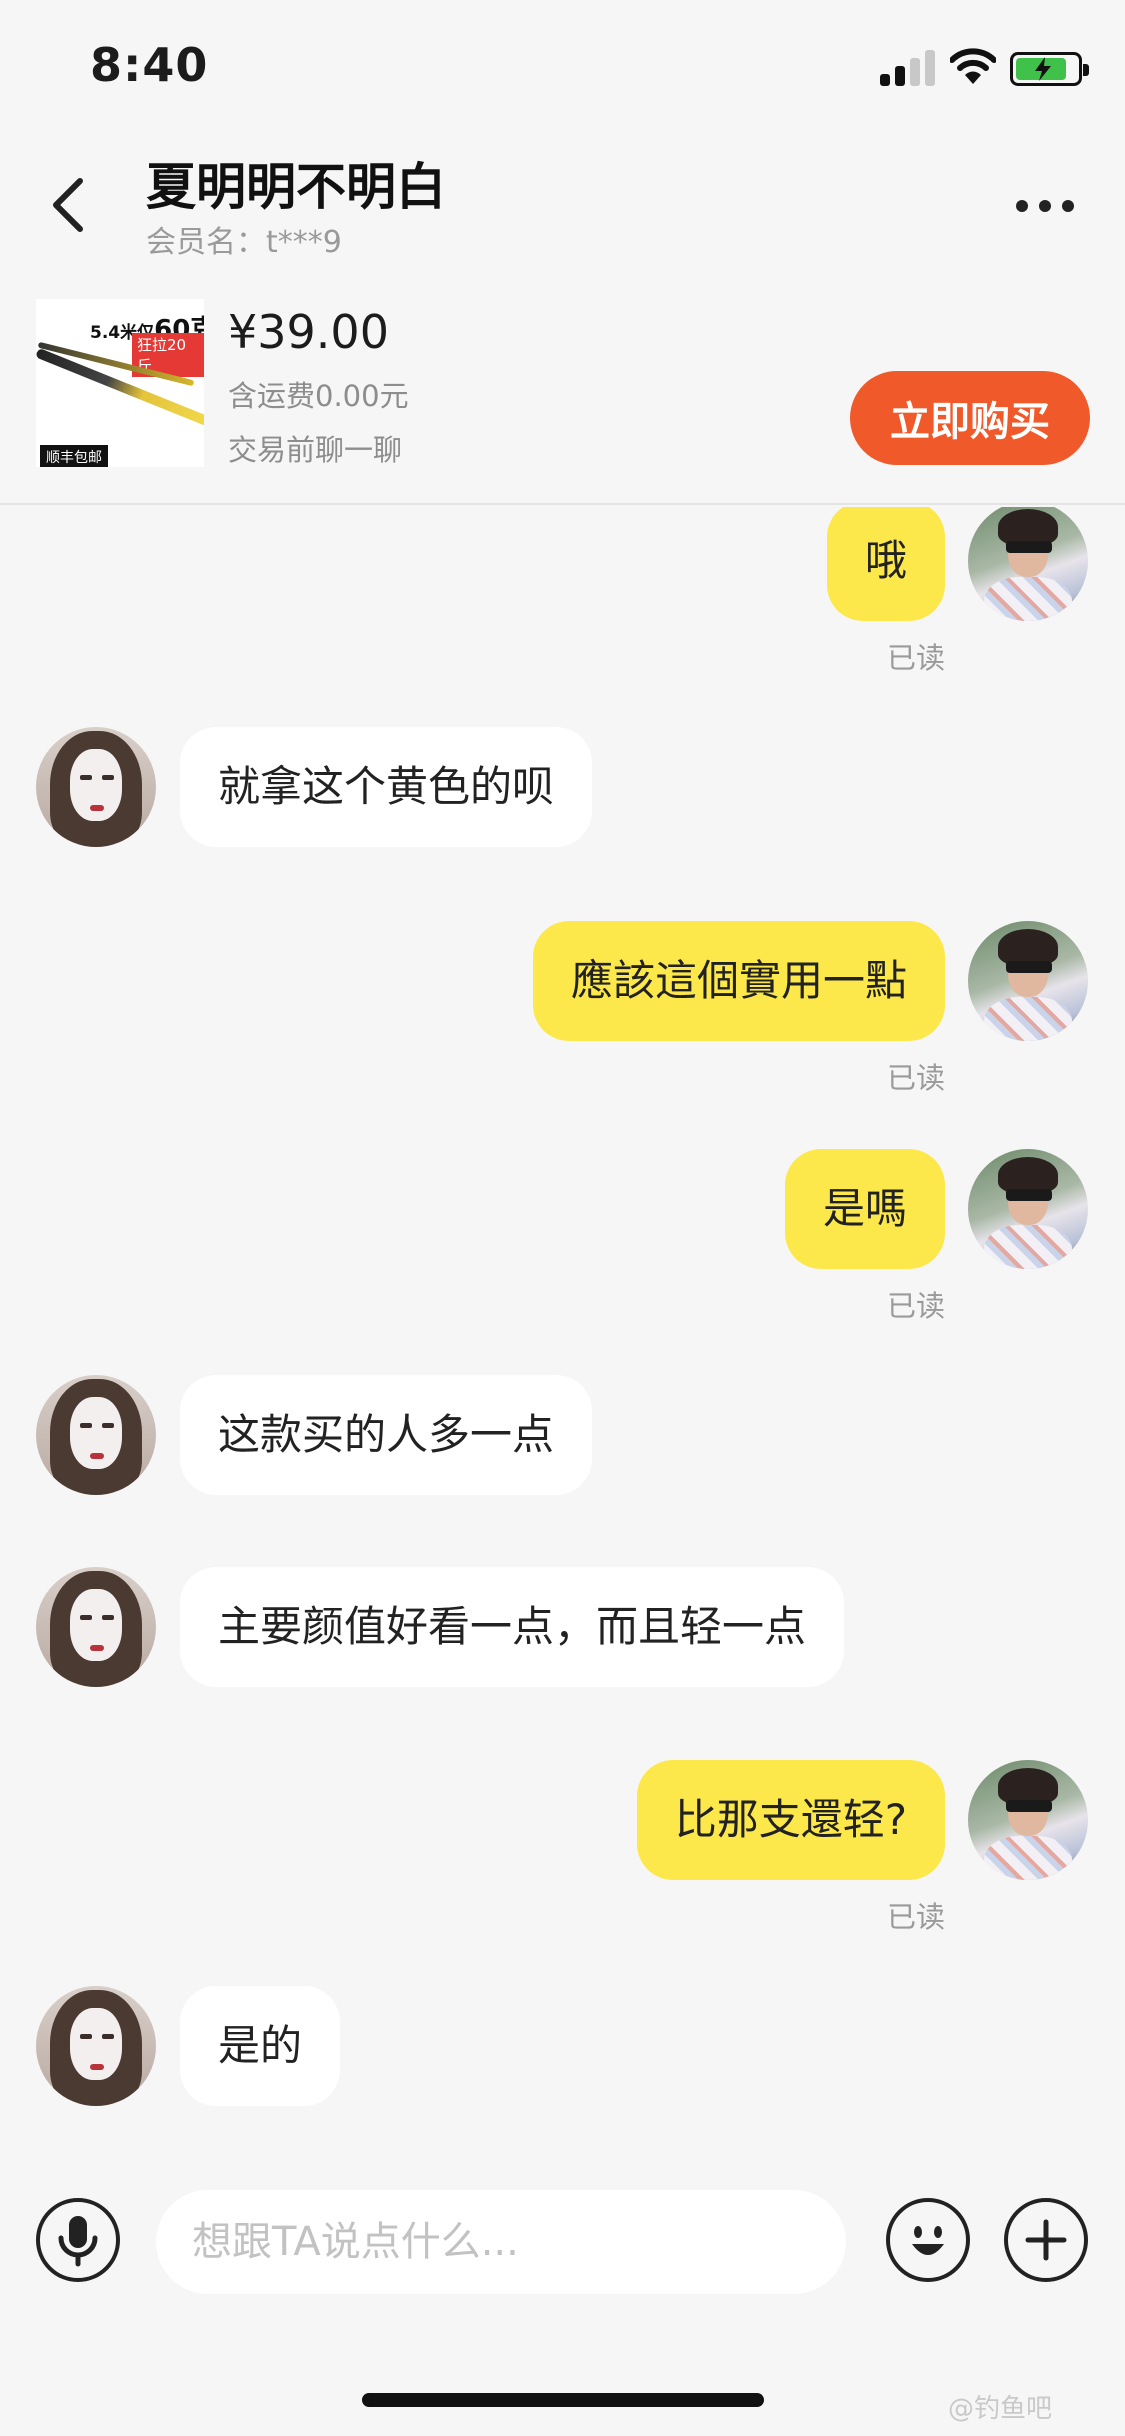 This screenshot has width=1125, height=2436. I want to click on message-input, so click(501, 2242).